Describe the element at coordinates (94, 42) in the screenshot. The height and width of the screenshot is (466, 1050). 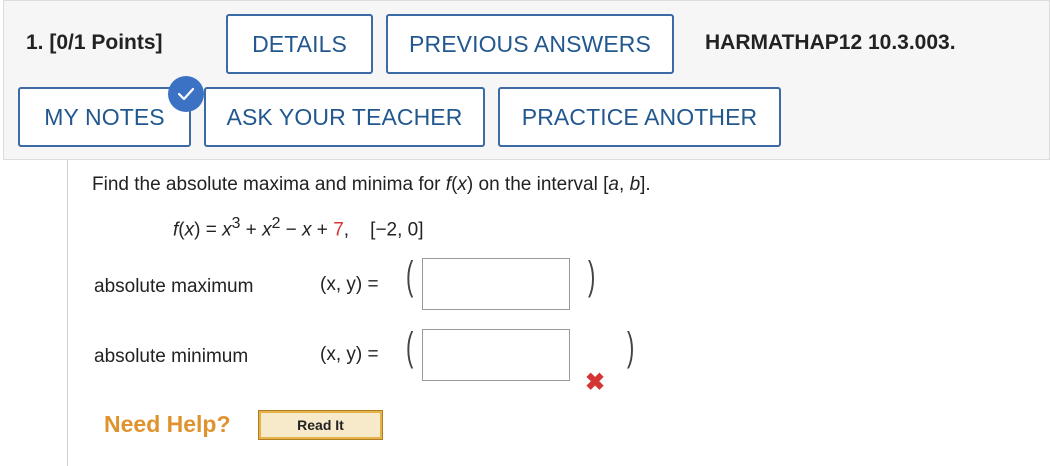
I see `question-number: 1. [0/1 Points]` at that location.